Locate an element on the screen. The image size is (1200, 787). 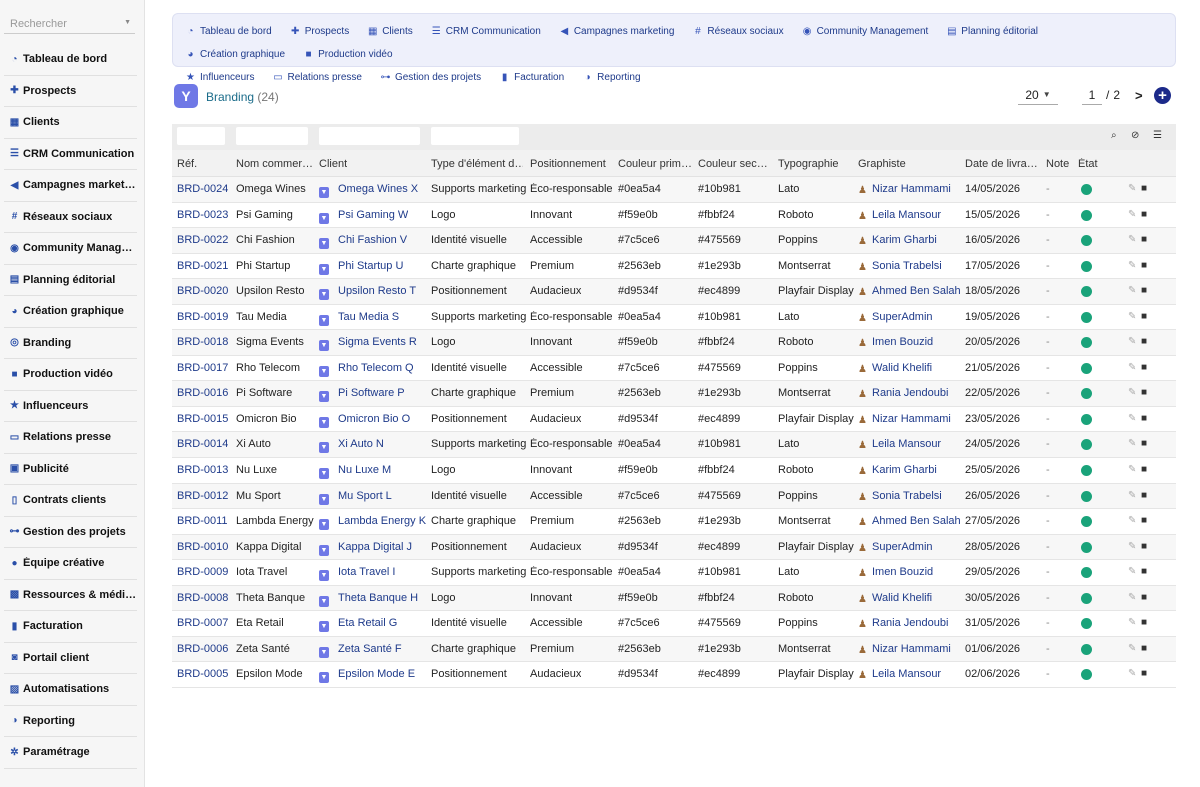
cell-client: ▼ Nu Luxe M is located at coordinates (355, 472).